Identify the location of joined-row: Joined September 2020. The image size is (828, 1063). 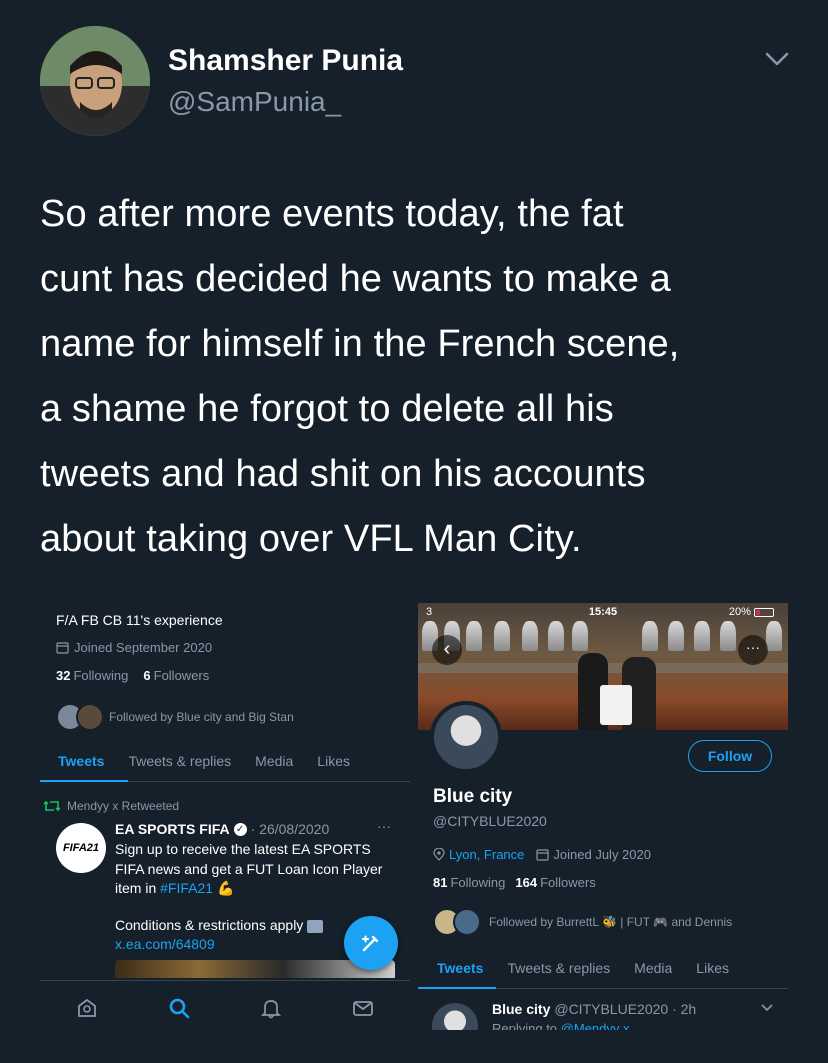
(134, 647).